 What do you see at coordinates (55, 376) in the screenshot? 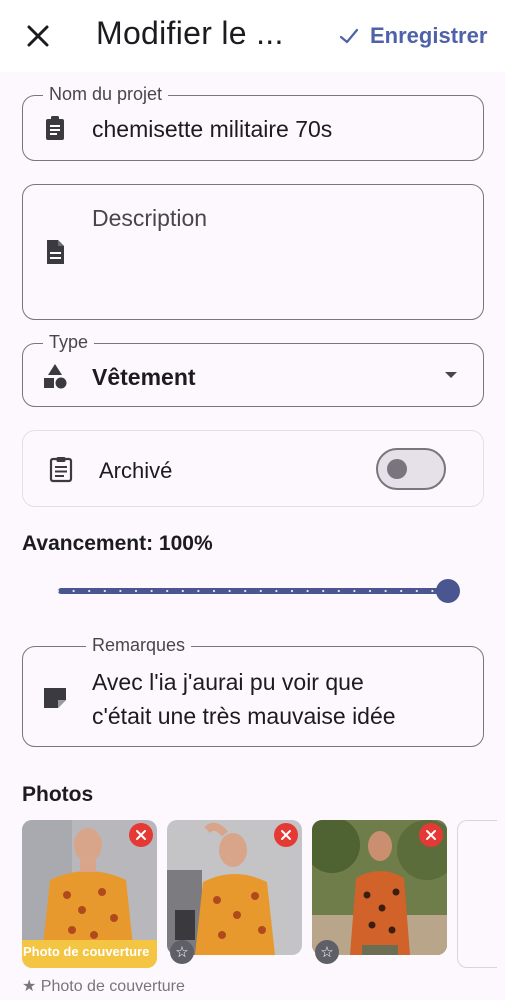
I see `shapes-icon` at bounding box center [55, 376].